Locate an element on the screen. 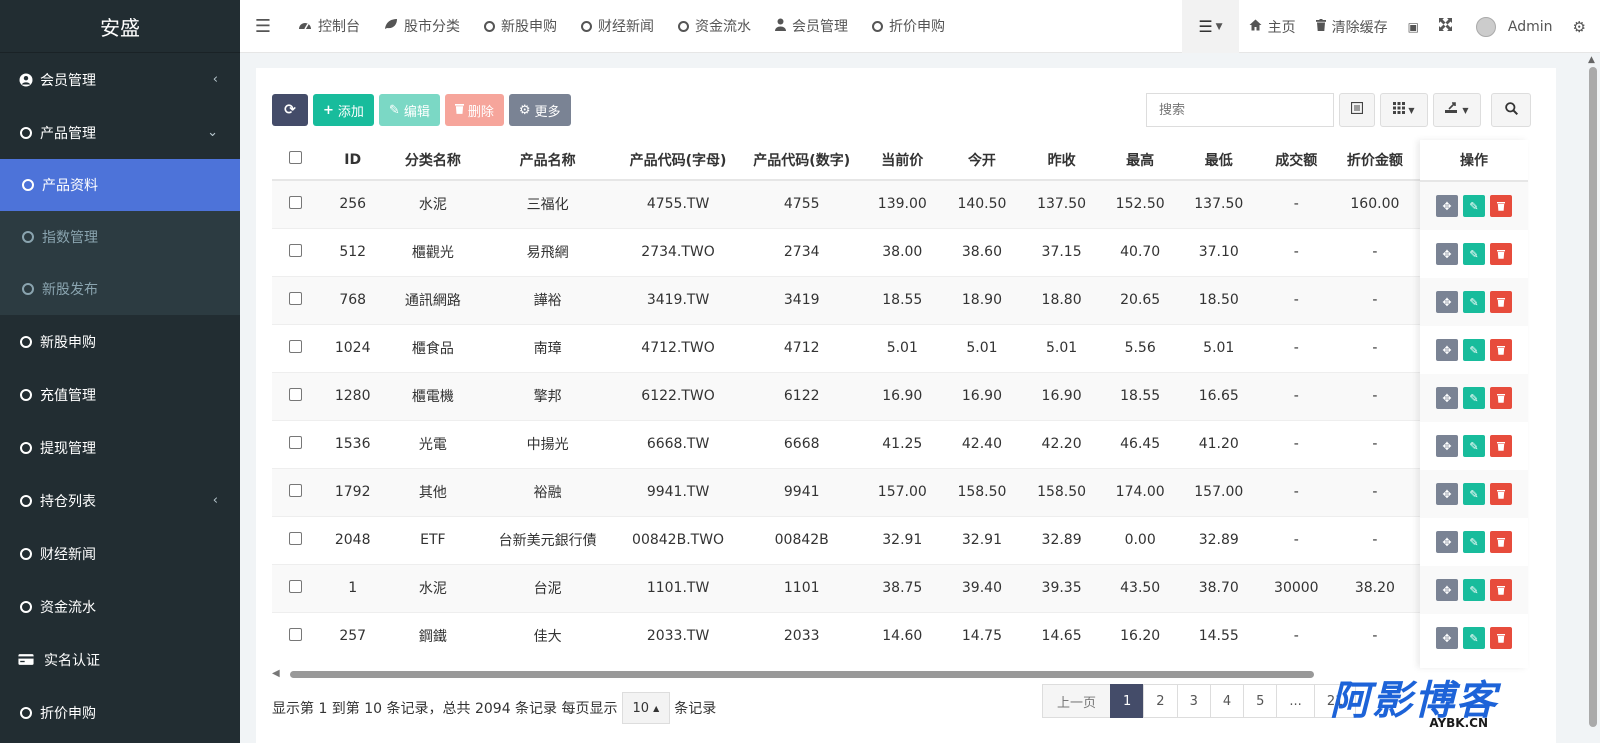 This screenshot has height=743, width=1600. menu-toggle-icon: ☰ is located at coordinates (263, 26).